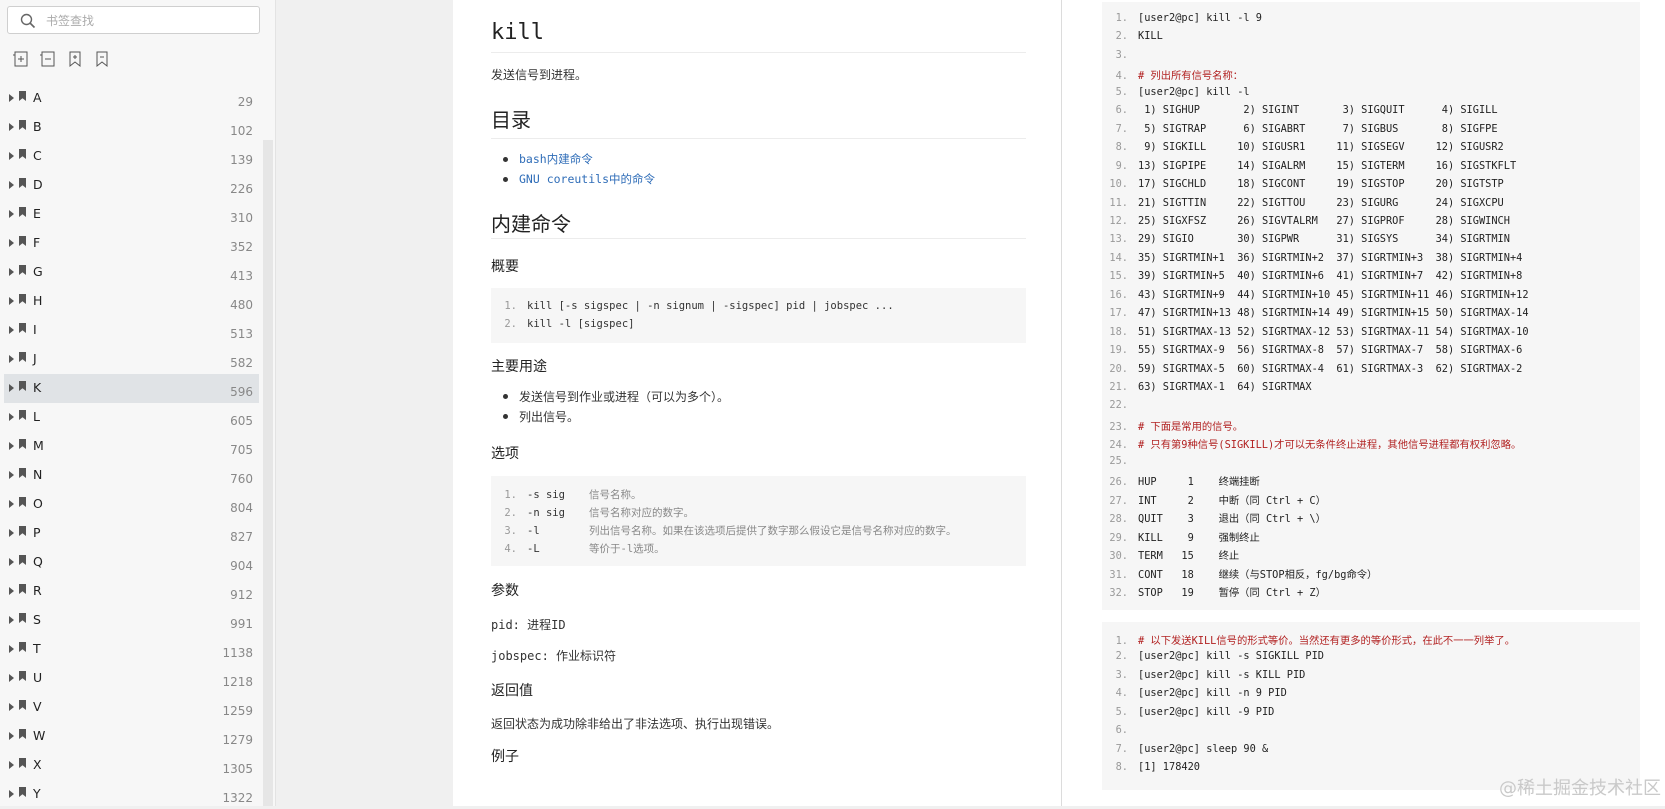  Describe the element at coordinates (131, 707) in the screenshot. I see `bookmark-item: V 1259` at that location.